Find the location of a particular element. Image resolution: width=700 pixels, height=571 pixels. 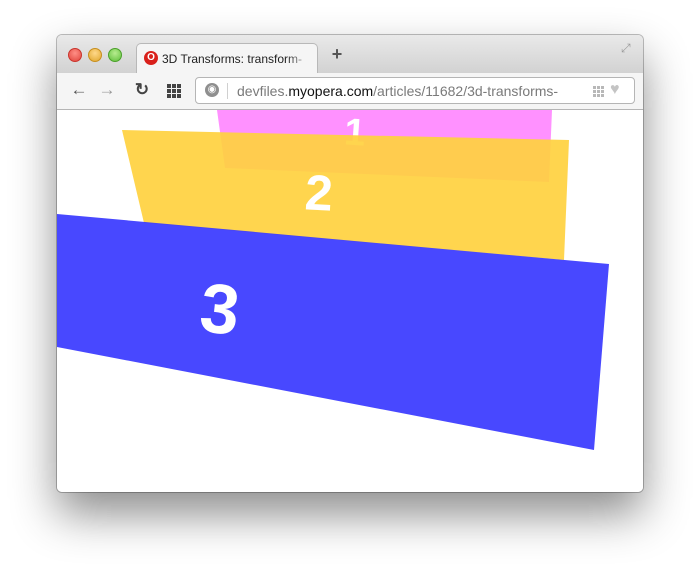

forward-button: → is located at coordinates (107, 90).